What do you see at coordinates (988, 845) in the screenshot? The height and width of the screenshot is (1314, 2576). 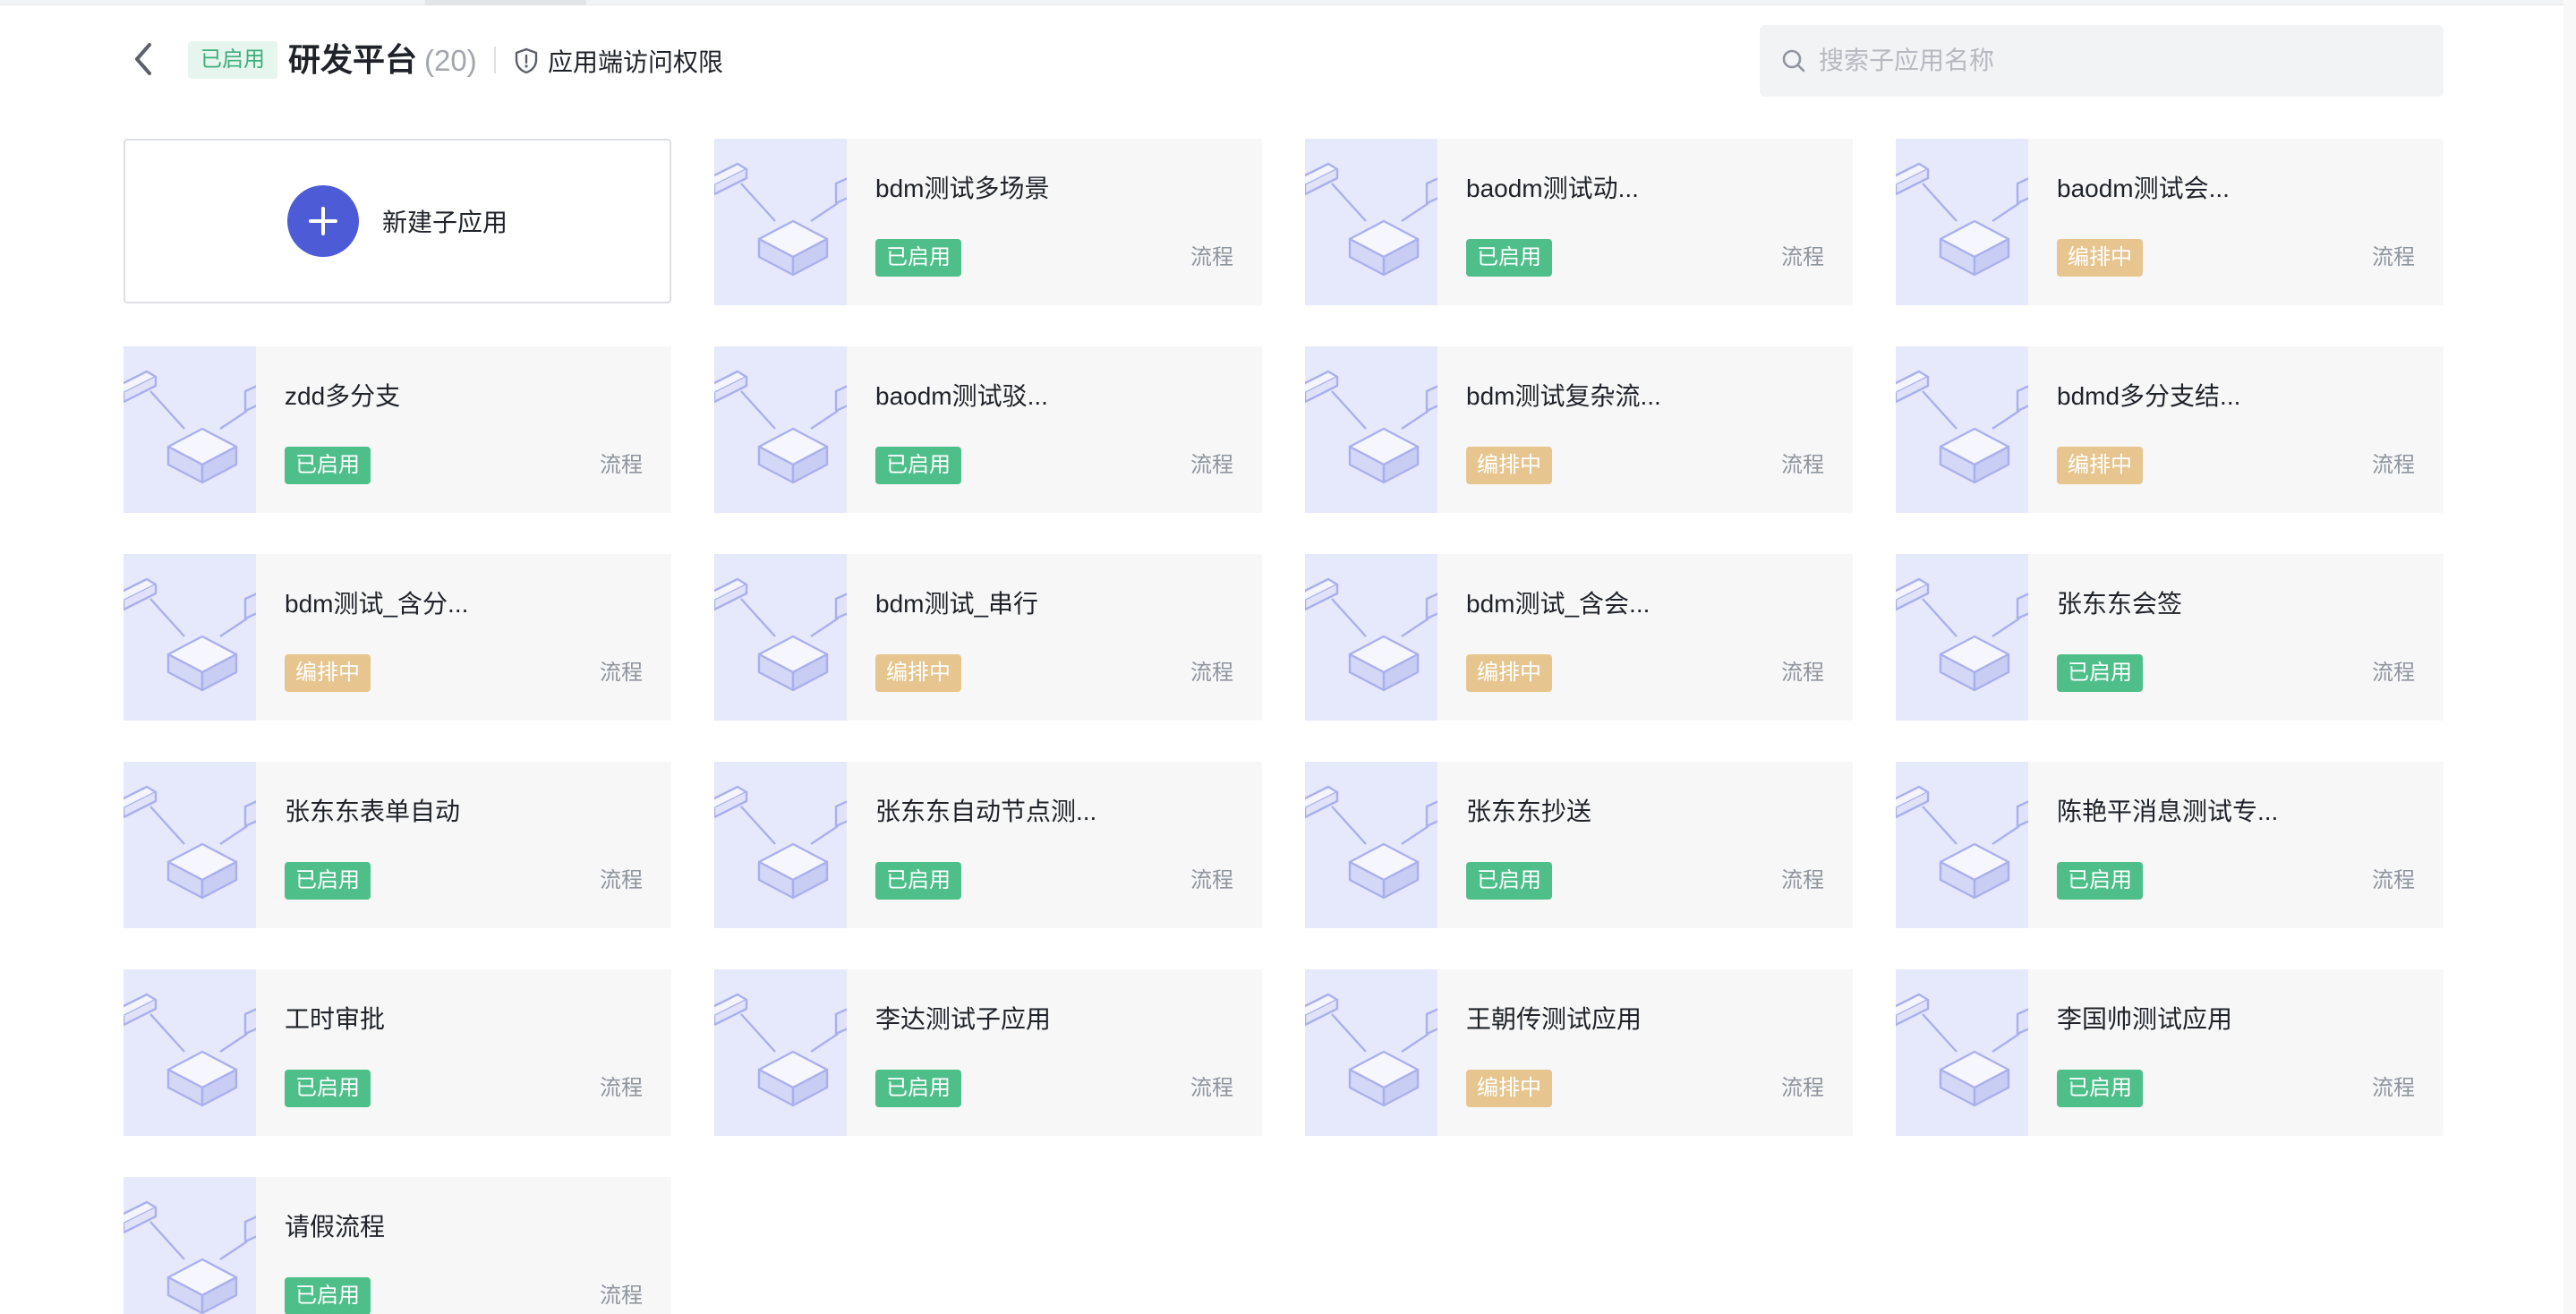 I see `sub-app-card: 张东东自动节点测... 已启用 流程` at bounding box center [988, 845].